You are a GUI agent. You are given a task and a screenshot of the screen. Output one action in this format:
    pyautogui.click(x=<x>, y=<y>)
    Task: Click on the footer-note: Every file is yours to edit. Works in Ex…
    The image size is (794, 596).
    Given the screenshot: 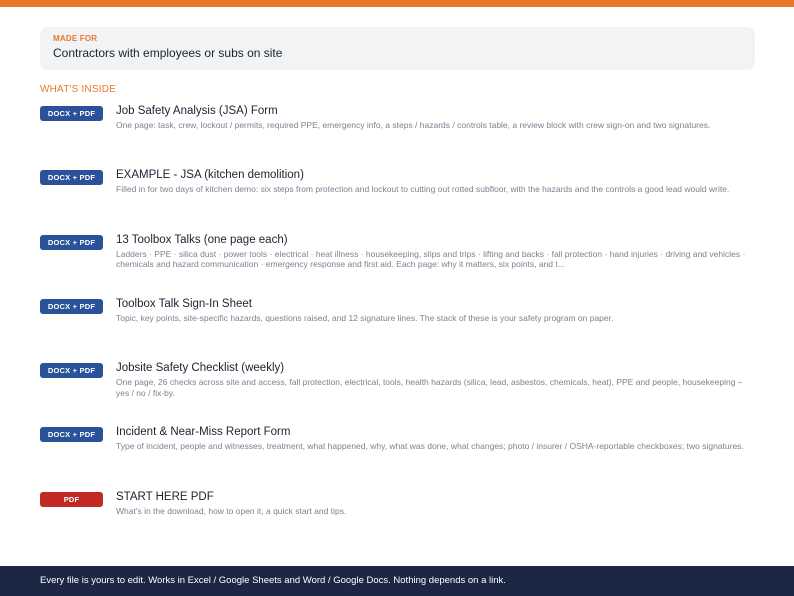 What is the action you would take?
    pyautogui.click(x=397, y=581)
    